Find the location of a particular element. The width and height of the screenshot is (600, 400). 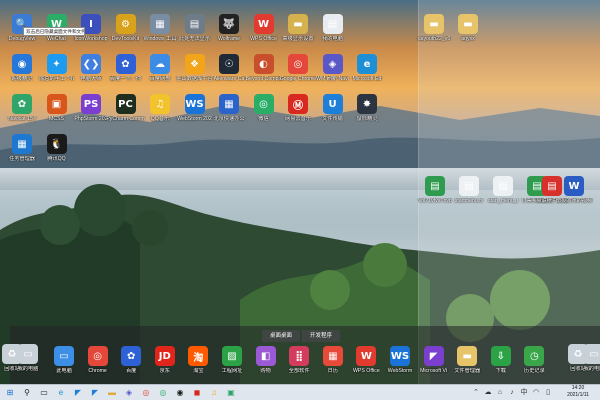

icon-label: aqyxx is located at coordinates (468, 39).